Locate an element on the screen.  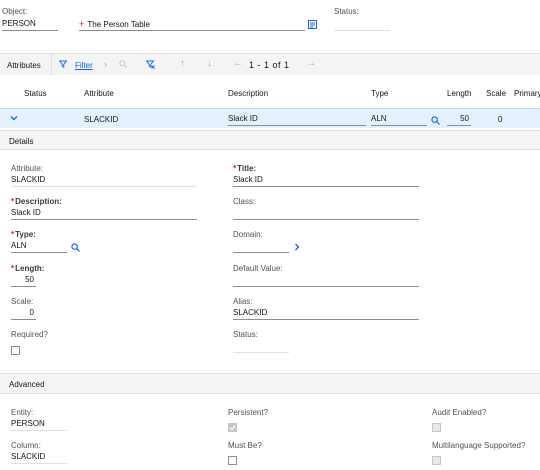
row-scale: 0 is located at coordinates (500, 119).